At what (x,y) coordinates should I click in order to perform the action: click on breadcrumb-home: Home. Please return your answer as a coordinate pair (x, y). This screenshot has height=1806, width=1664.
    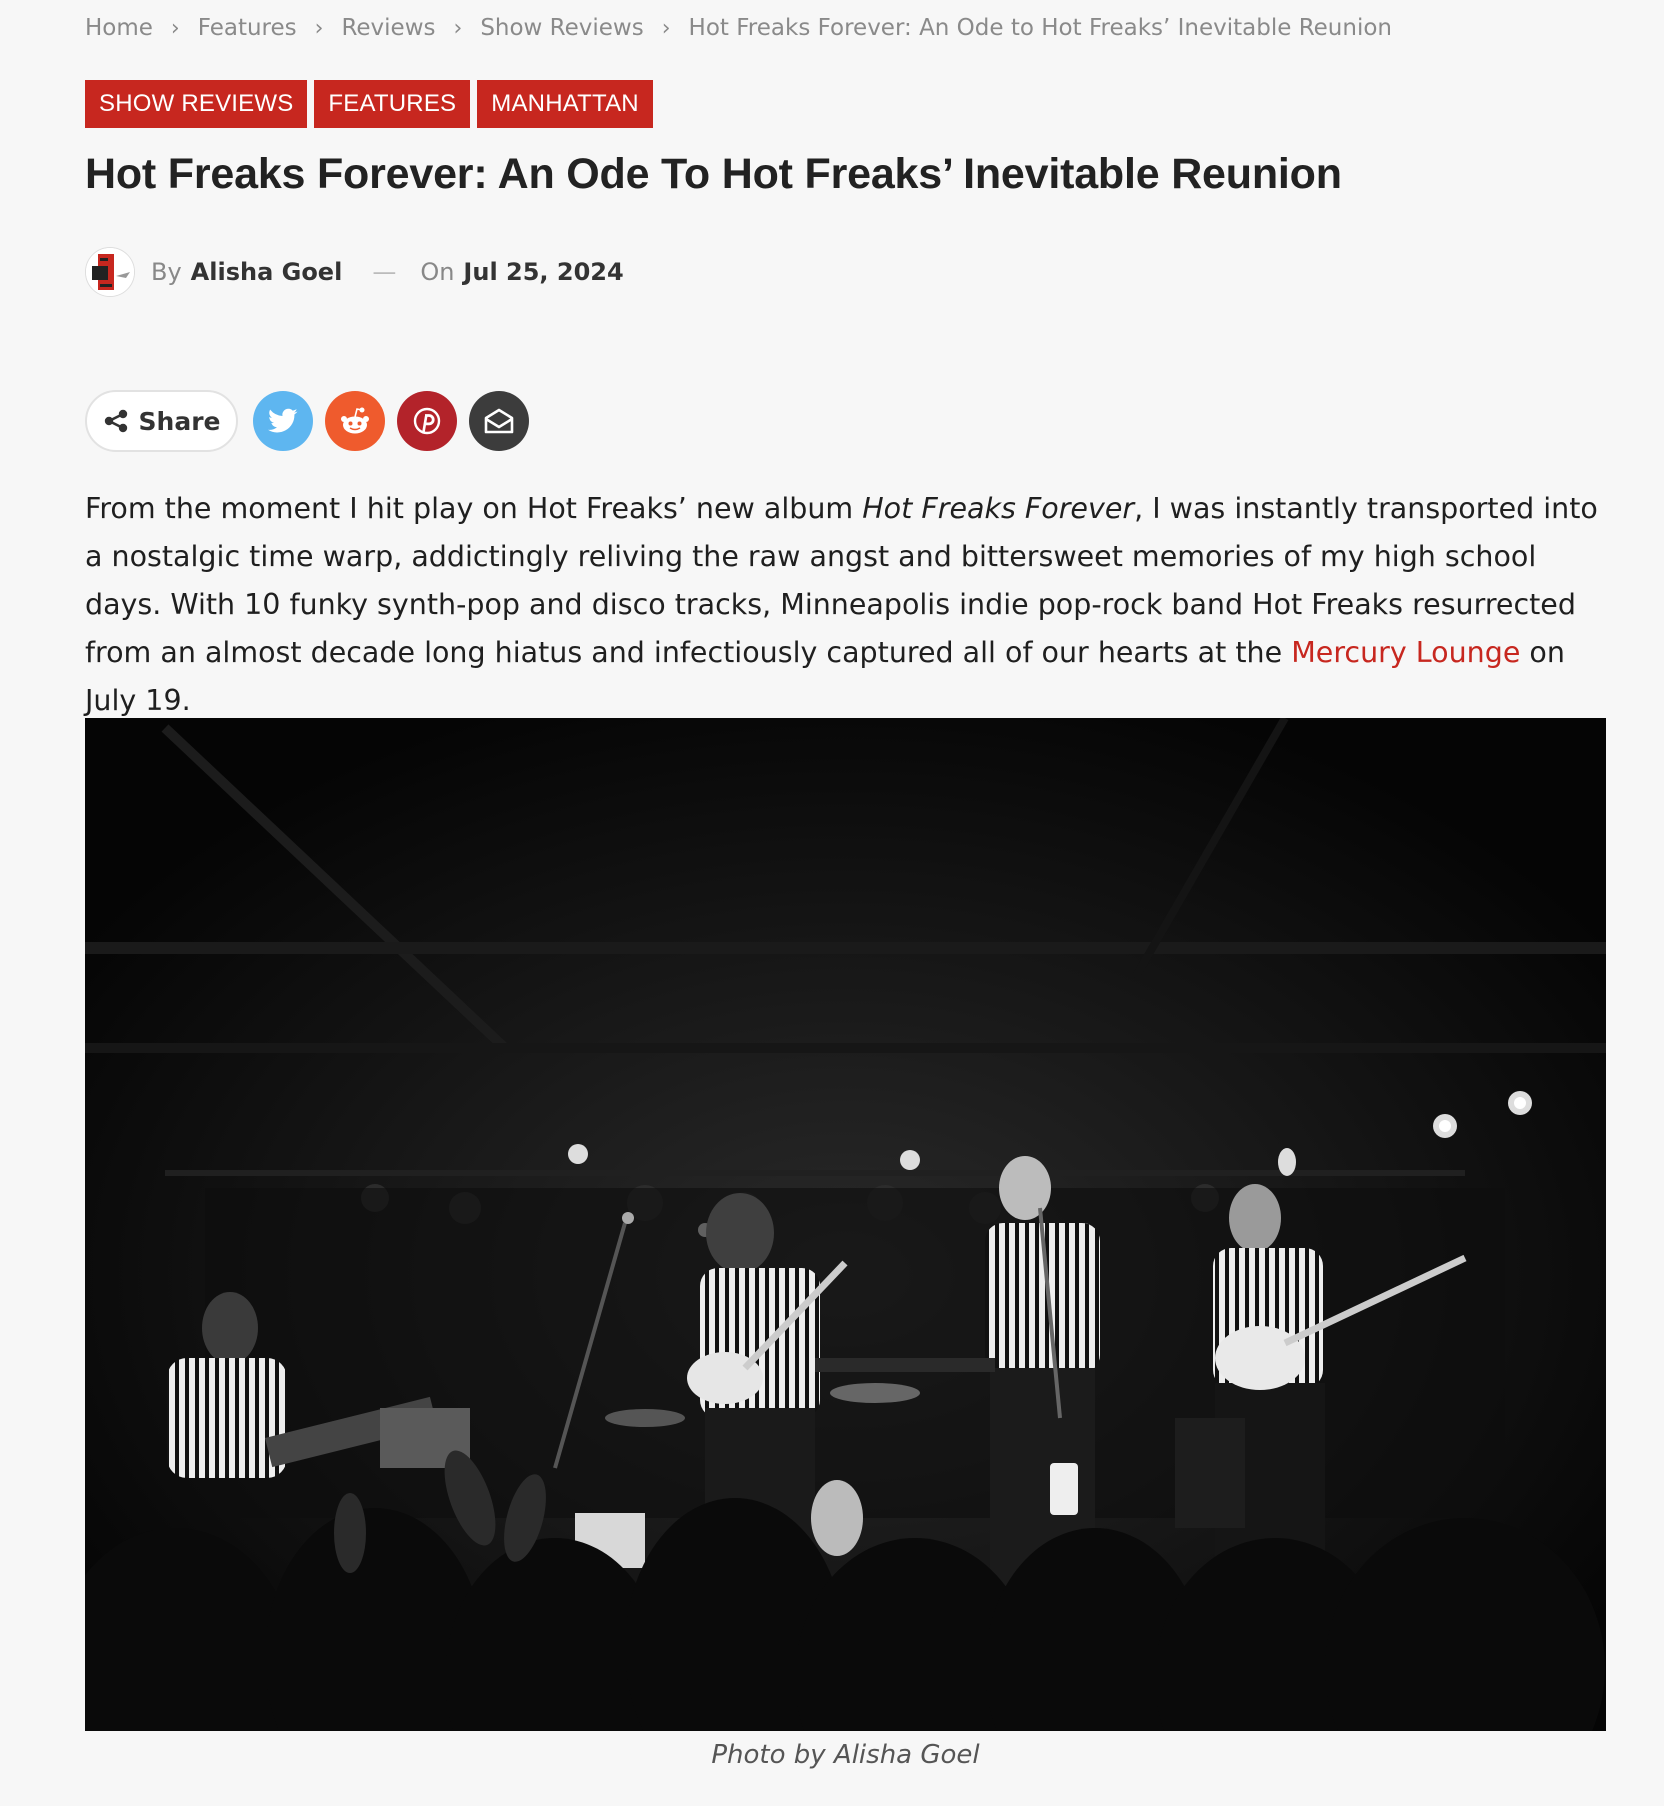
    Looking at the image, I should click on (119, 28).